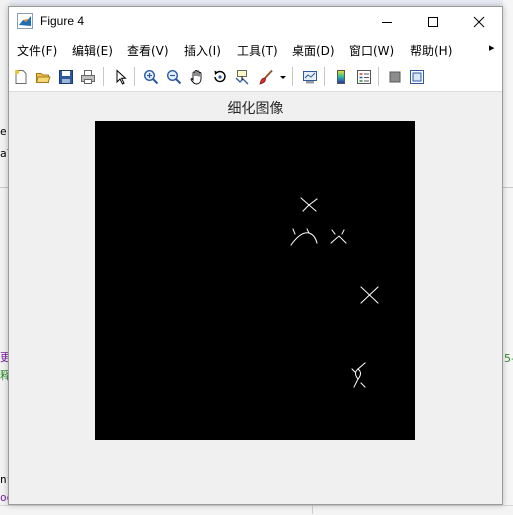  I want to click on menu-overflow-icon: ▸, so click(492, 47).